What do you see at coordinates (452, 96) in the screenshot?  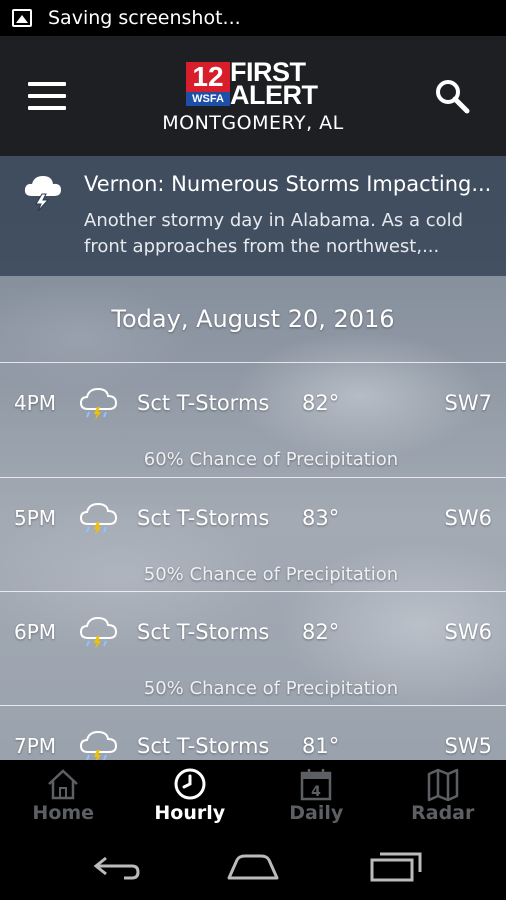 I see `search-icon` at bounding box center [452, 96].